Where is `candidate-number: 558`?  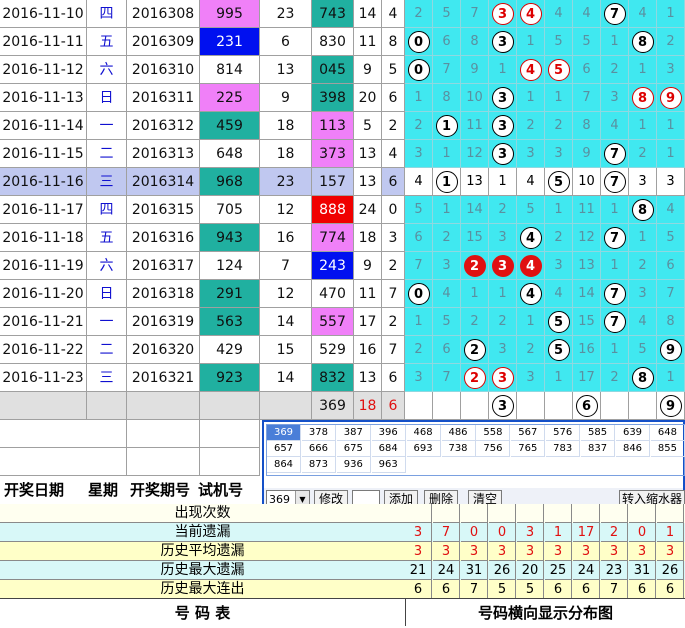 candidate-number: 558 is located at coordinates (493, 433).